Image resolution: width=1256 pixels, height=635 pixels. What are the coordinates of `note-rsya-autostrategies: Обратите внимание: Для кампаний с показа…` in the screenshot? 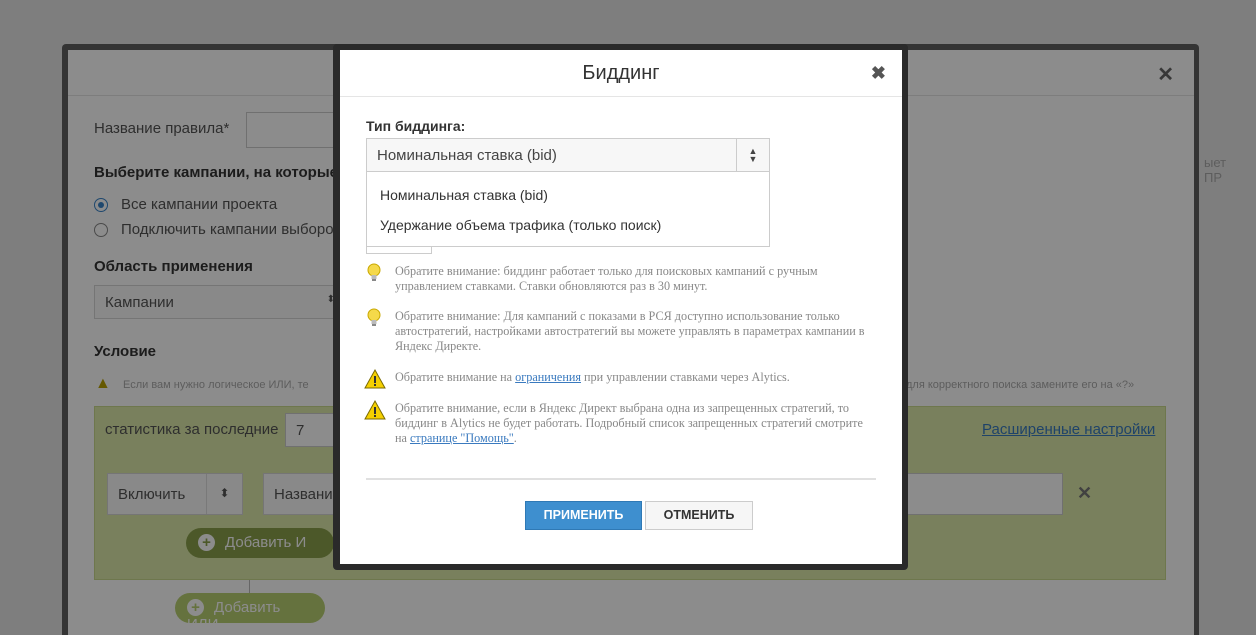 It's located at (624, 331).